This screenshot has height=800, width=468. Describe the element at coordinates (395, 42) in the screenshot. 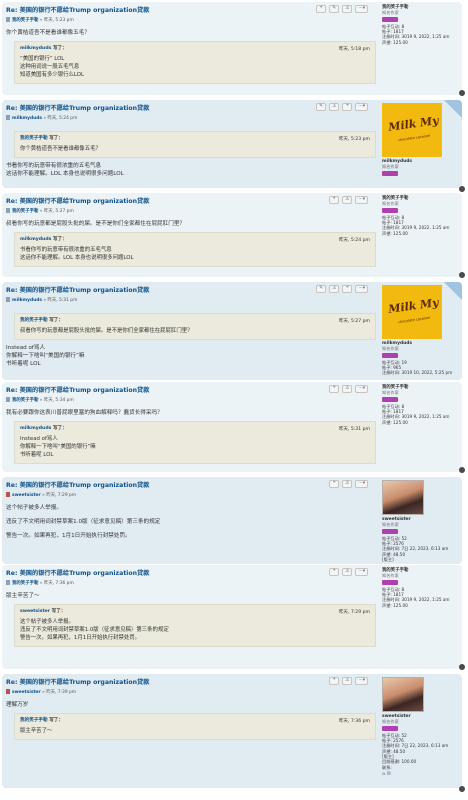

I see `profile-line: 声望: 125.00` at that location.